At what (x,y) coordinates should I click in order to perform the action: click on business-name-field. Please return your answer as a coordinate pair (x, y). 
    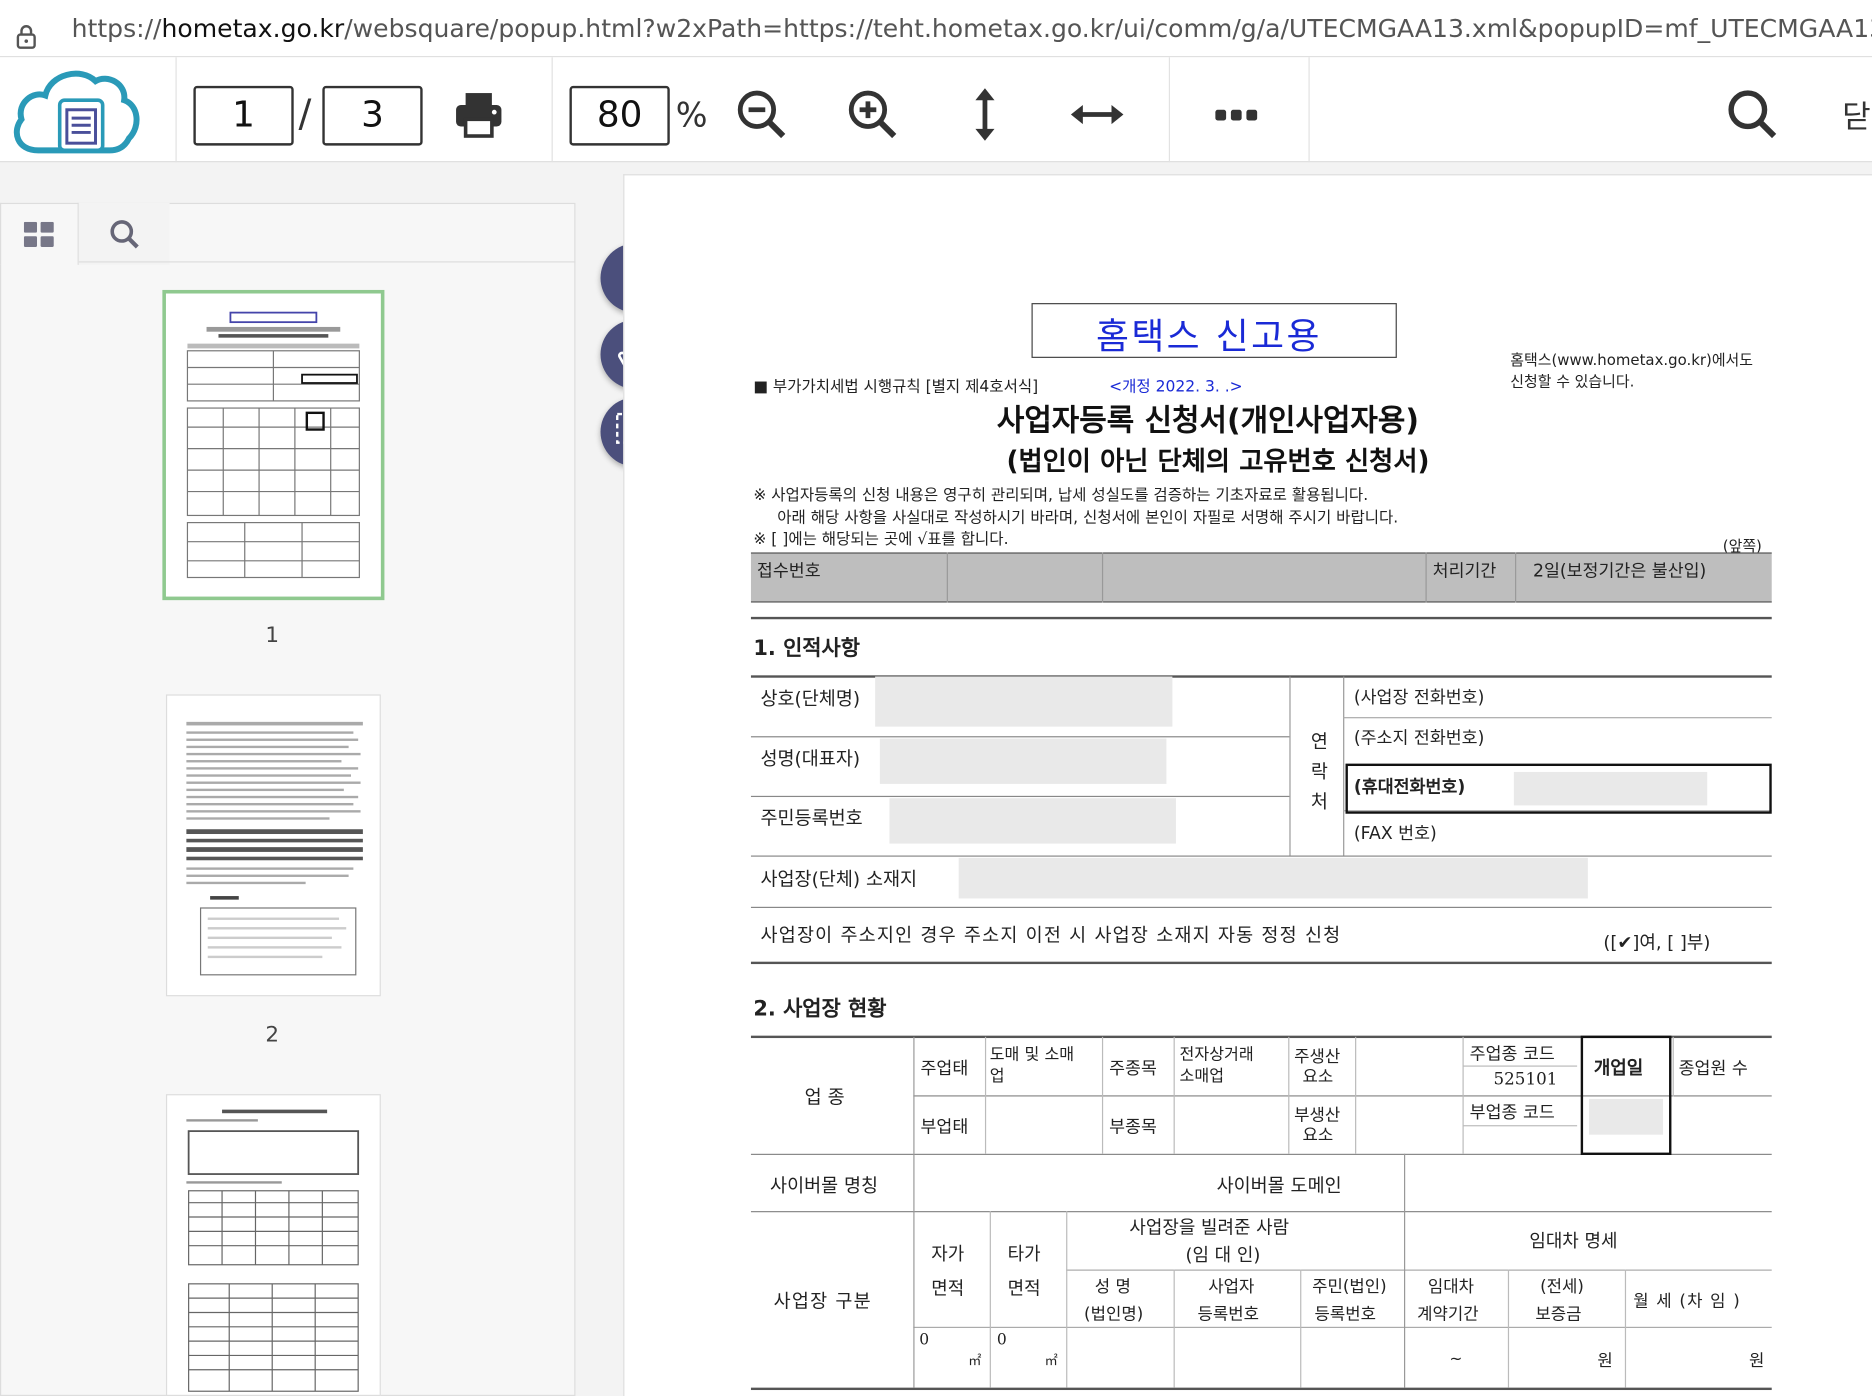
    Looking at the image, I should click on (1024, 701).